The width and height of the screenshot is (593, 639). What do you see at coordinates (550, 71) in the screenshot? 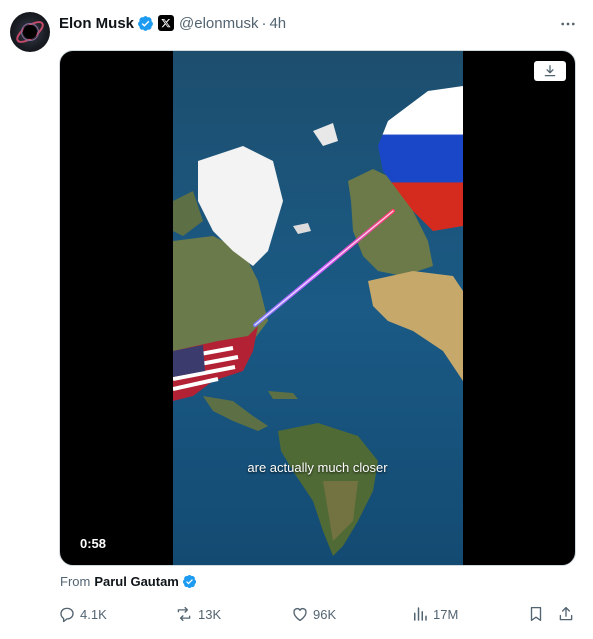
I see `download-icon` at bounding box center [550, 71].